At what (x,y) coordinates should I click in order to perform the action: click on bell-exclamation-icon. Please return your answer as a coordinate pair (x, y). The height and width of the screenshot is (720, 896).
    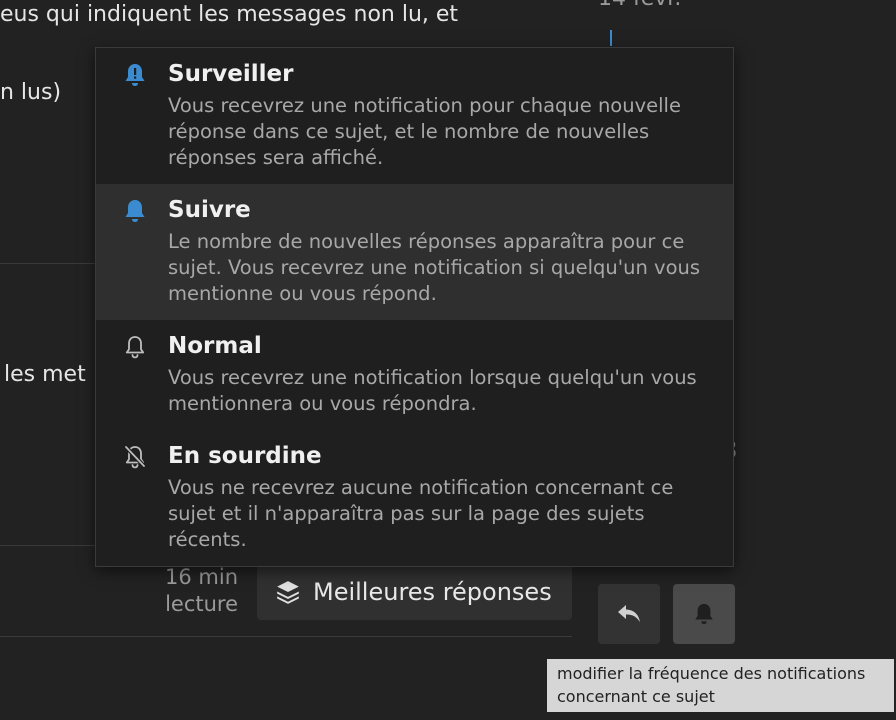
    Looking at the image, I should click on (135, 75).